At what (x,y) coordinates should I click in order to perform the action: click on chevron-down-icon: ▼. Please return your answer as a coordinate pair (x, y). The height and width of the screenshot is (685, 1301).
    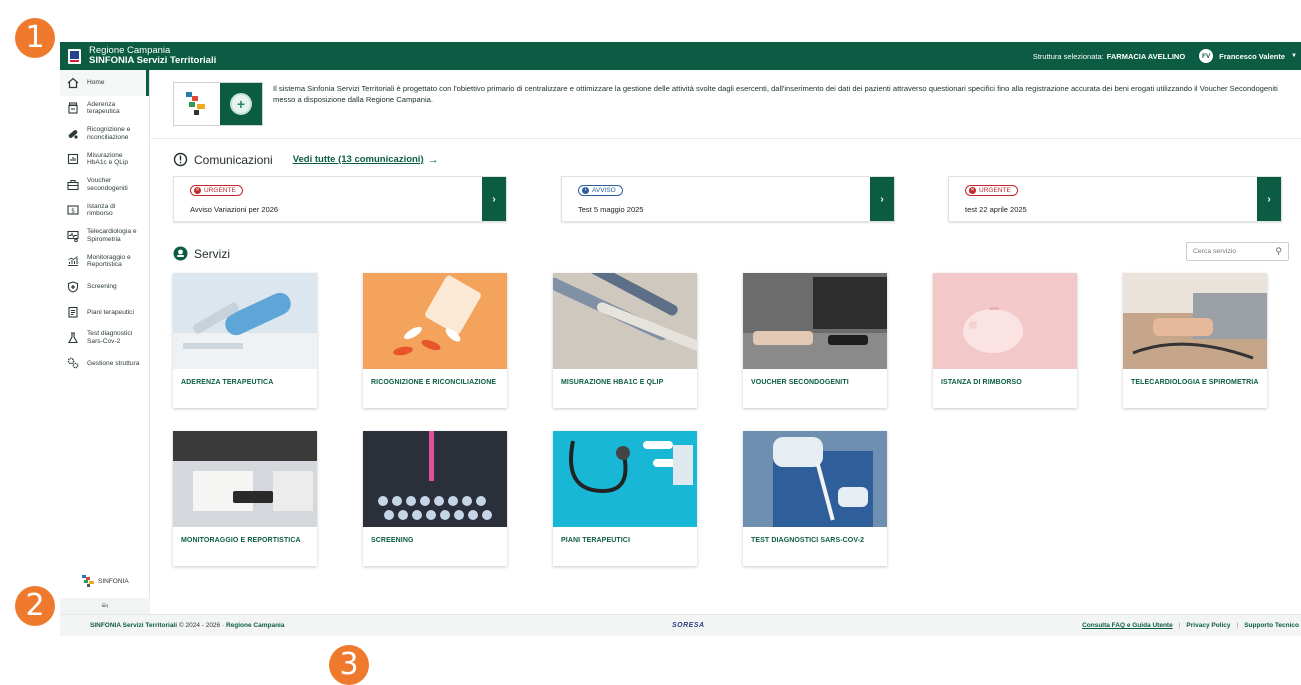
    Looking at the image, I should click on (1294, 56).